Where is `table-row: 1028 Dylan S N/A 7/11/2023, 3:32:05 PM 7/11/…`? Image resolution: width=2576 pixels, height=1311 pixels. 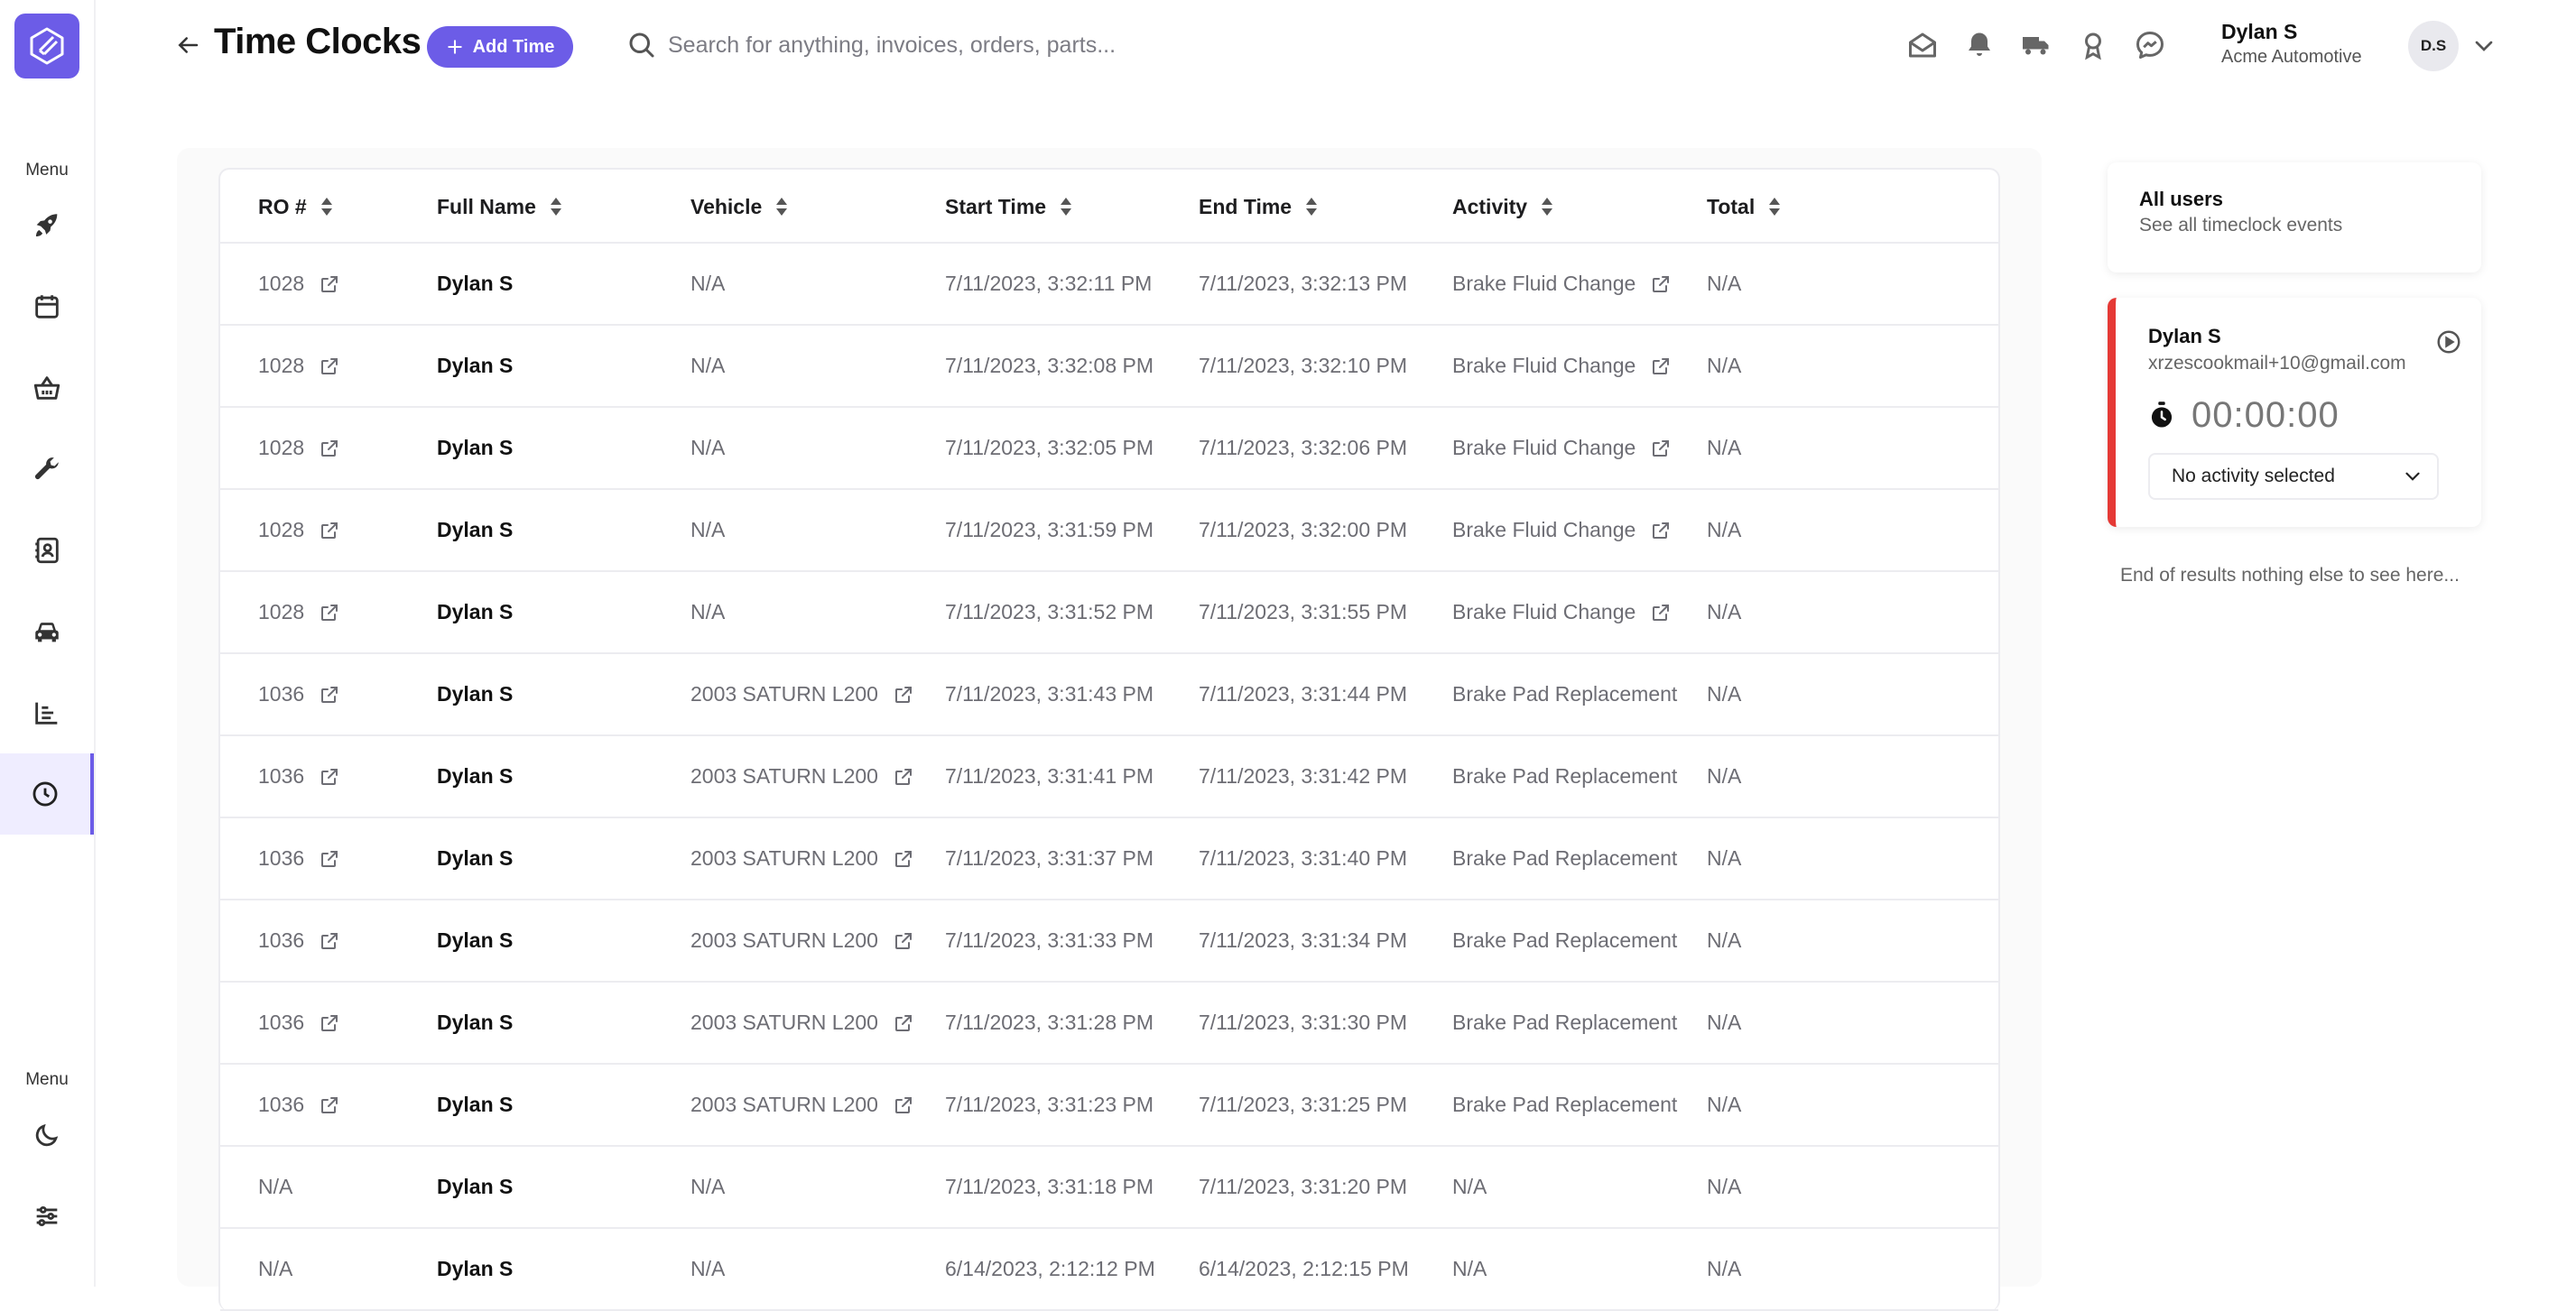
table-row: 1028 Dylan S N/A 7/11/2023, 3:32:05 PM 7/11/… is located at coordinates (1109, 449).